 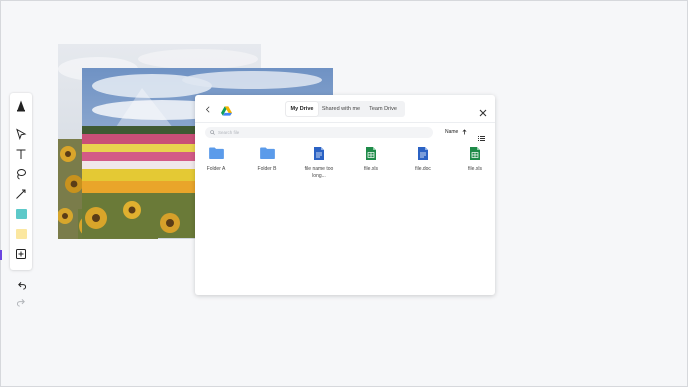 I want to click on active-tool-indicator, so click(x=1, y=255).